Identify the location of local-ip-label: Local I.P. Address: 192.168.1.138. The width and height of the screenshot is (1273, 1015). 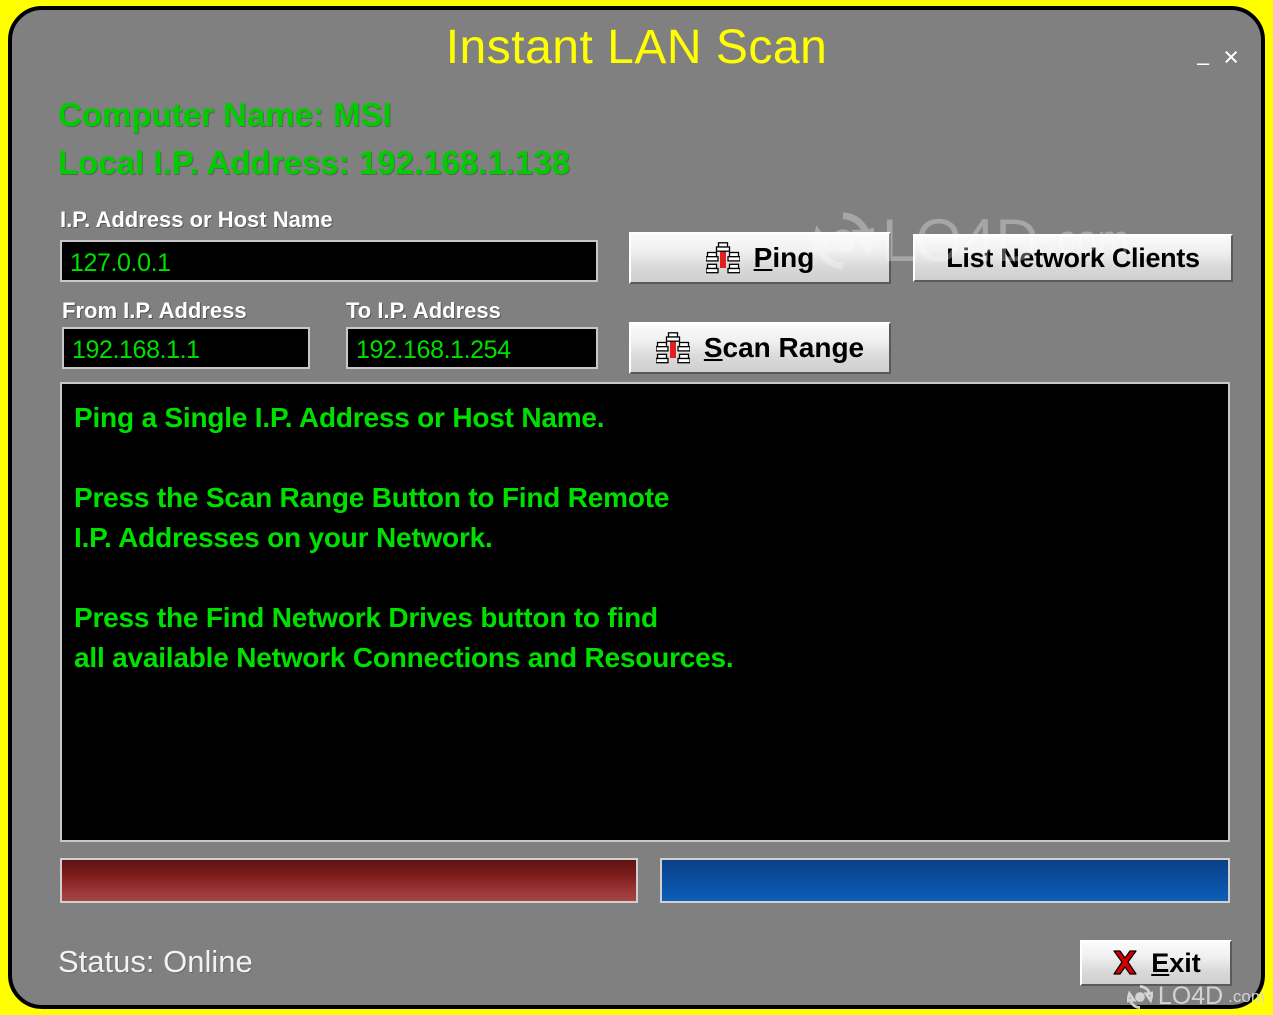
(314, 162).